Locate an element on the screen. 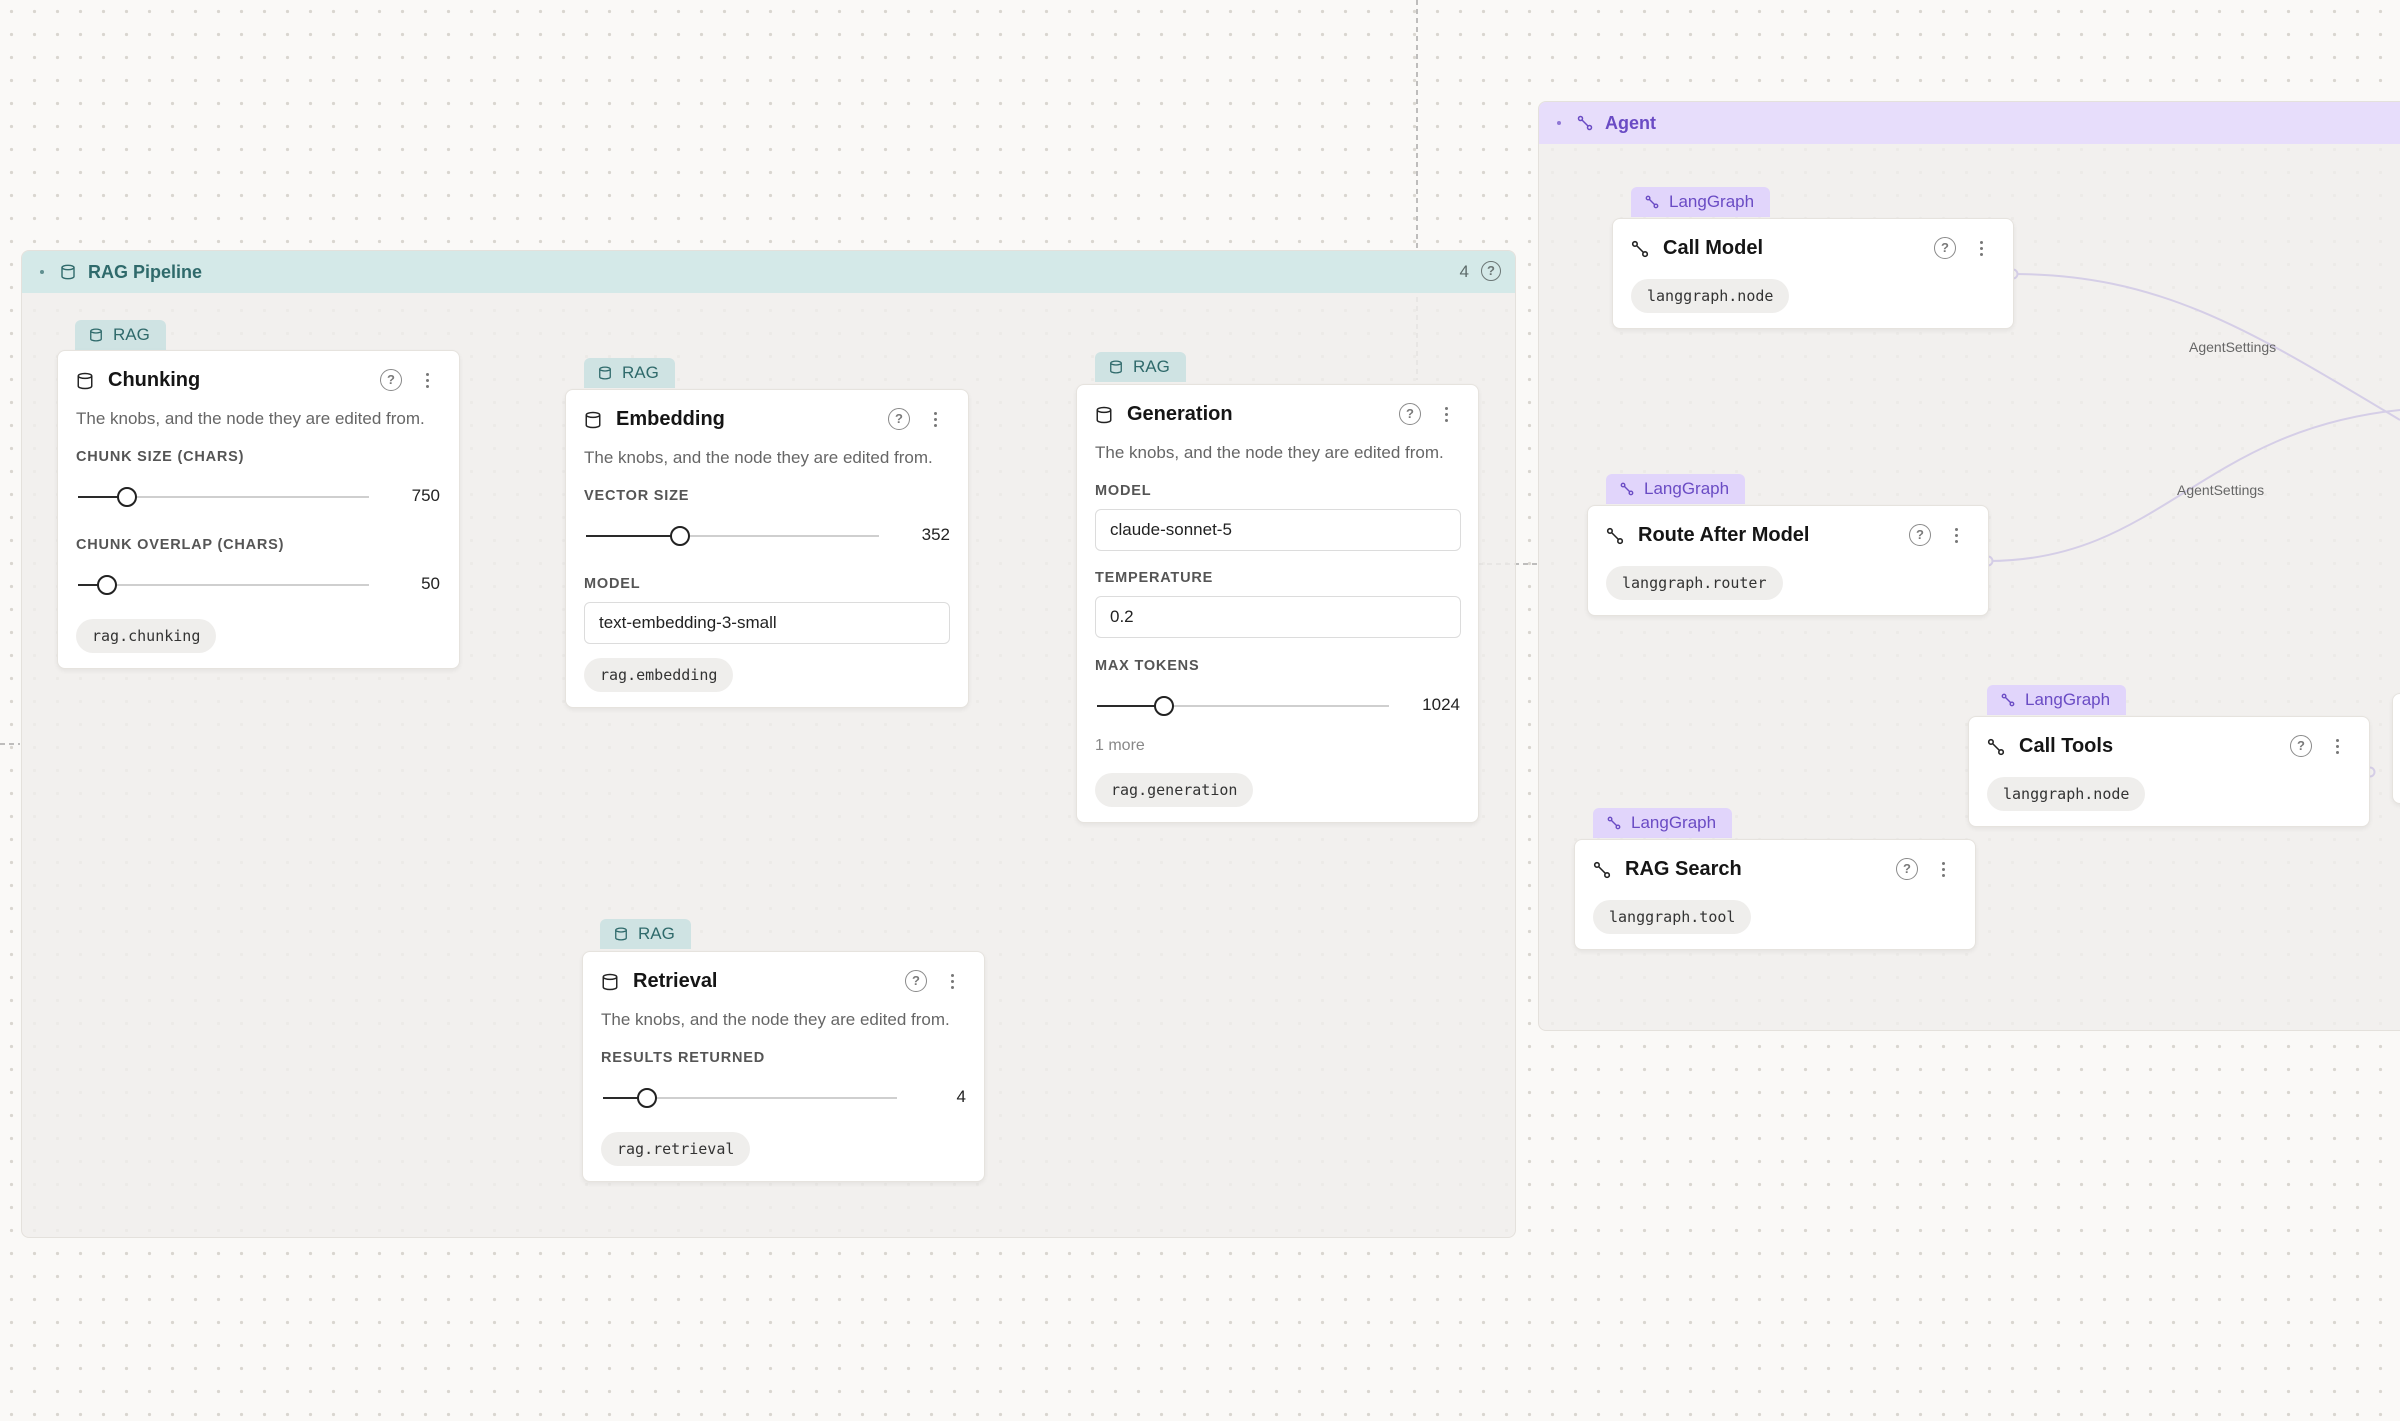 The image size is (2400, 1421). node-tag-langgraph: LangGraph is located at coordinates (1701, 202).